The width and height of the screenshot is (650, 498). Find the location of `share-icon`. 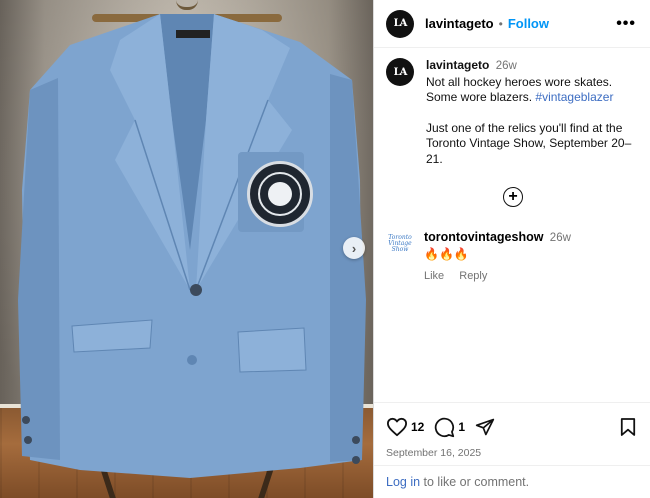

share-icon is located at coordinates (485, 427).